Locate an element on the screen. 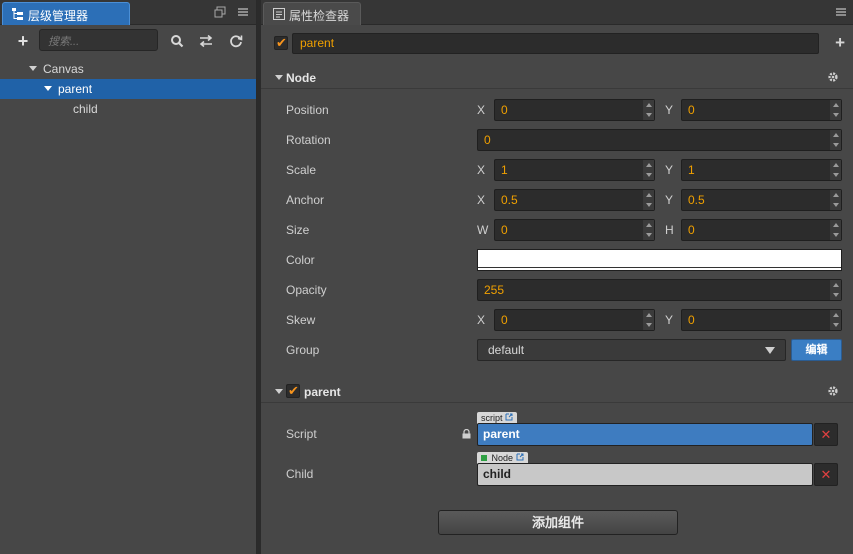 The width and height of the screenshot is (853, 554). size-w-input: 0 is located at coordinates (574, 230).